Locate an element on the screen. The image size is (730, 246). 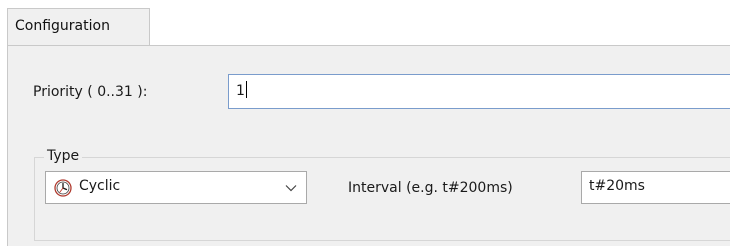
type-dropdown: Cyclic is located at coordinates (176, 187).